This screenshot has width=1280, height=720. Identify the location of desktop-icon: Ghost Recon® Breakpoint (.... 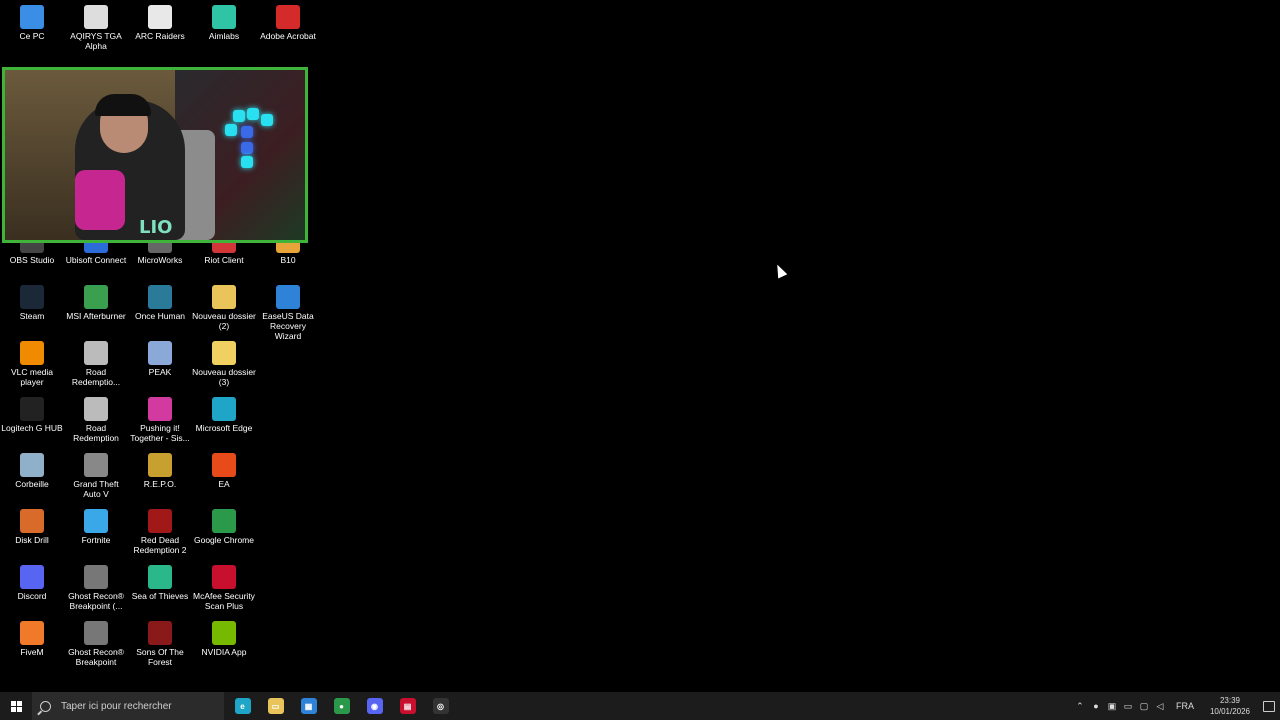
(96, 585).